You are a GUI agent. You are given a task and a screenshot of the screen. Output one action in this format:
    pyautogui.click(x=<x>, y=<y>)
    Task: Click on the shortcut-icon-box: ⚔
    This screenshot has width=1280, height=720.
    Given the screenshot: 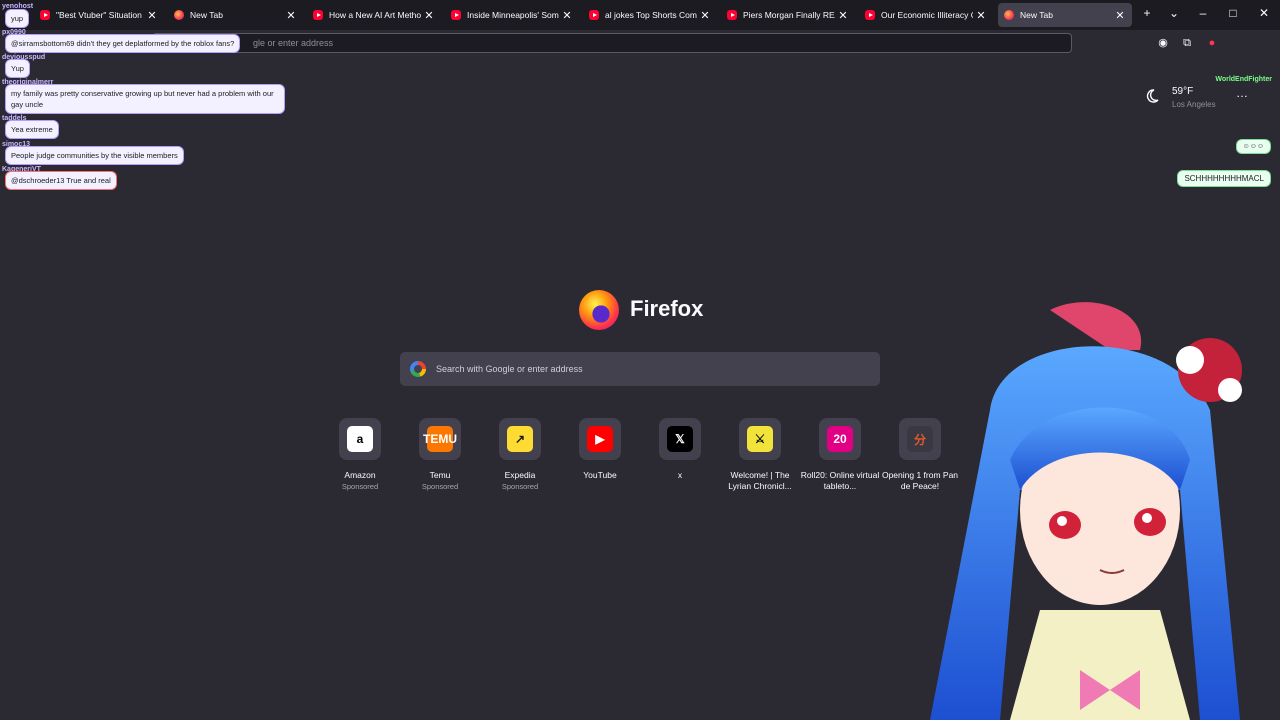 What is the action you would take?
    pyautogui.click(x=760, y=439)
    